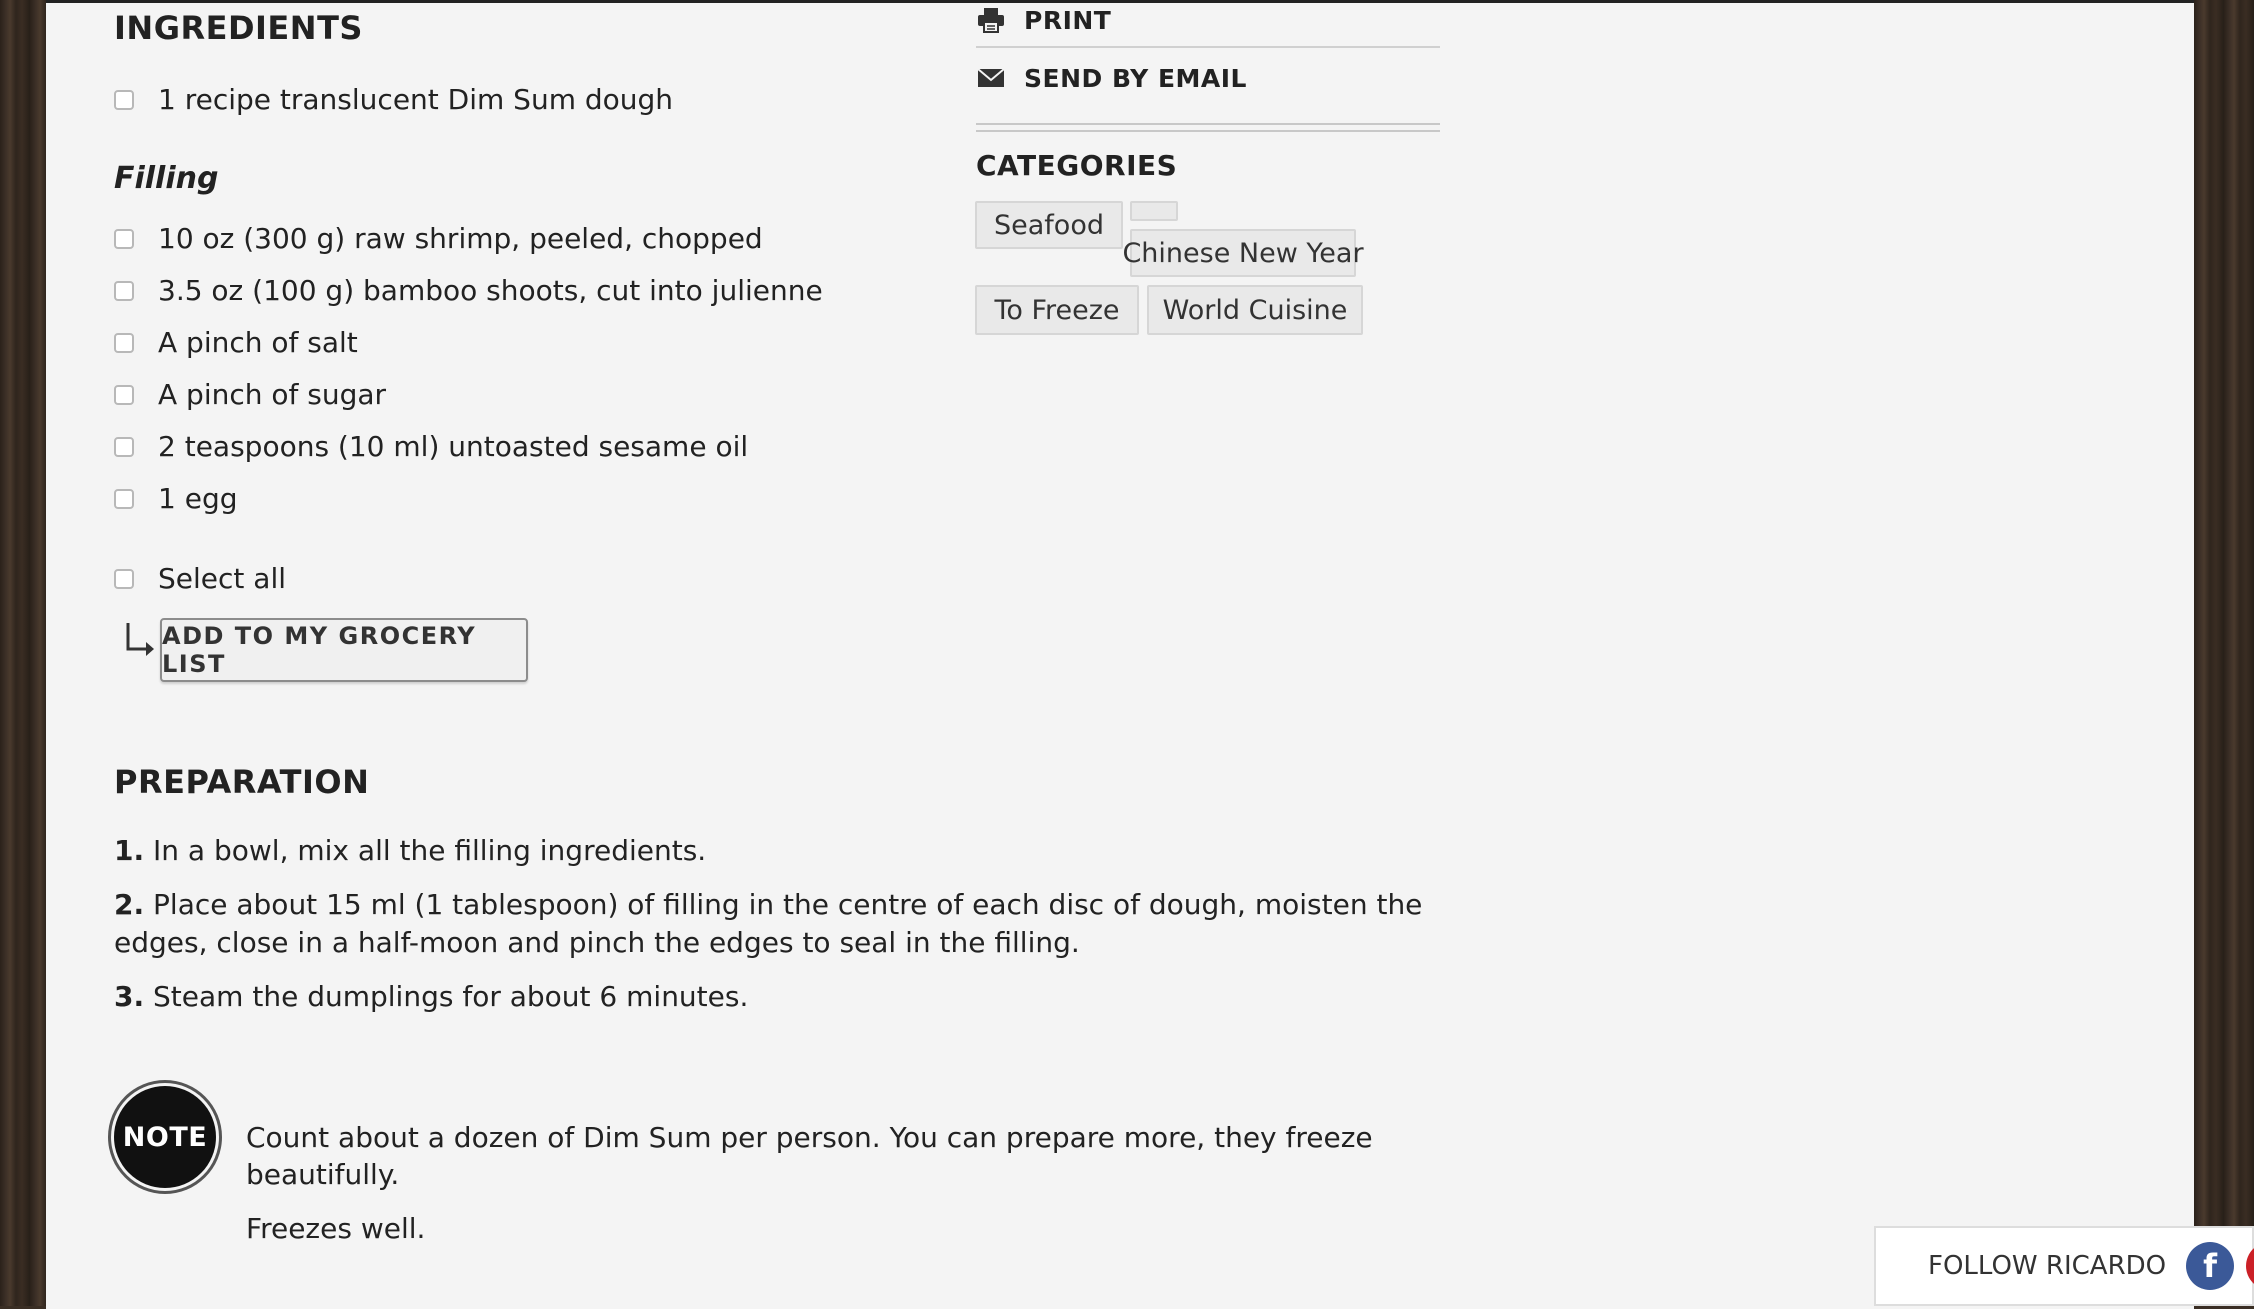 The width and height of the screenshot is (2254, 1309). What do you see at coordinates (1068, 20) in the screenshot?
I see `print-label: PRINT` at bounding box center [1068, 20].